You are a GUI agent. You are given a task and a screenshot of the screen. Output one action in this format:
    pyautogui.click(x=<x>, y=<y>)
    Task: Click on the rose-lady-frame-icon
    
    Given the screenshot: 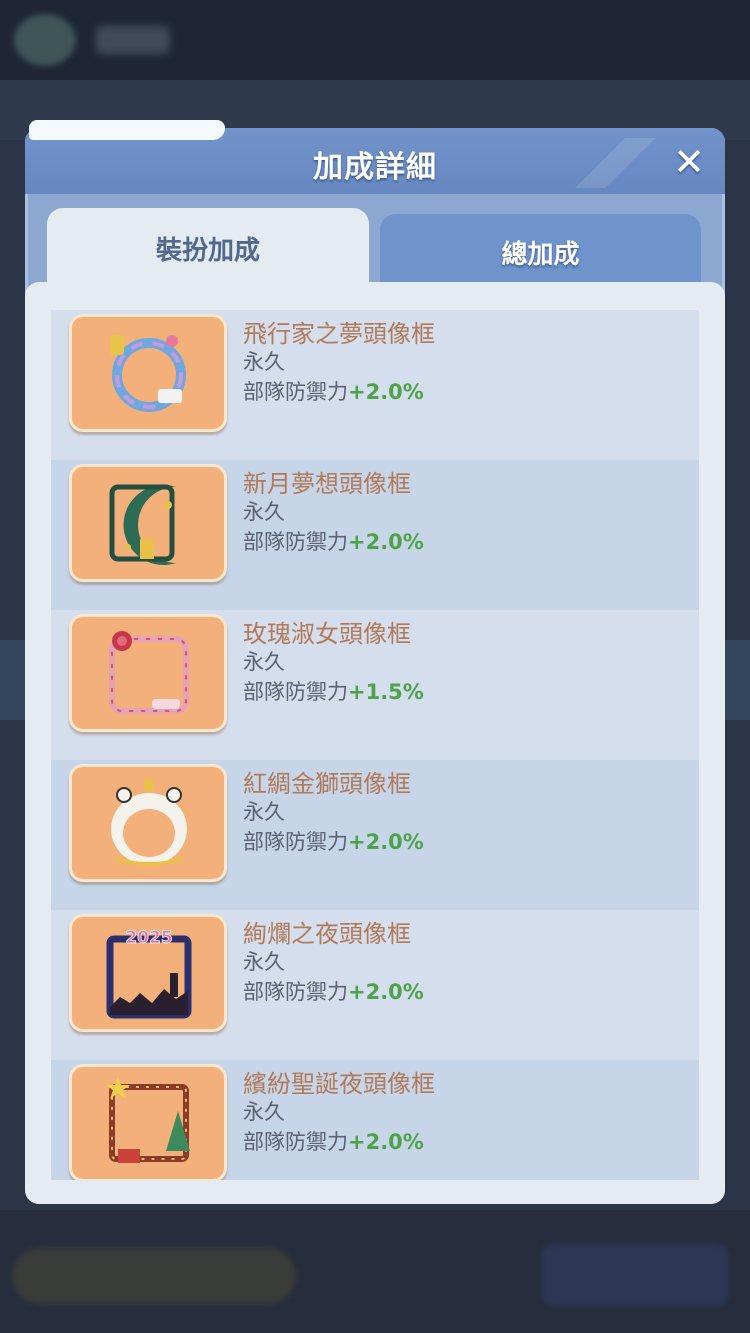 What is the action you would take?
    pyautogui.click(x=149, y=672)
    